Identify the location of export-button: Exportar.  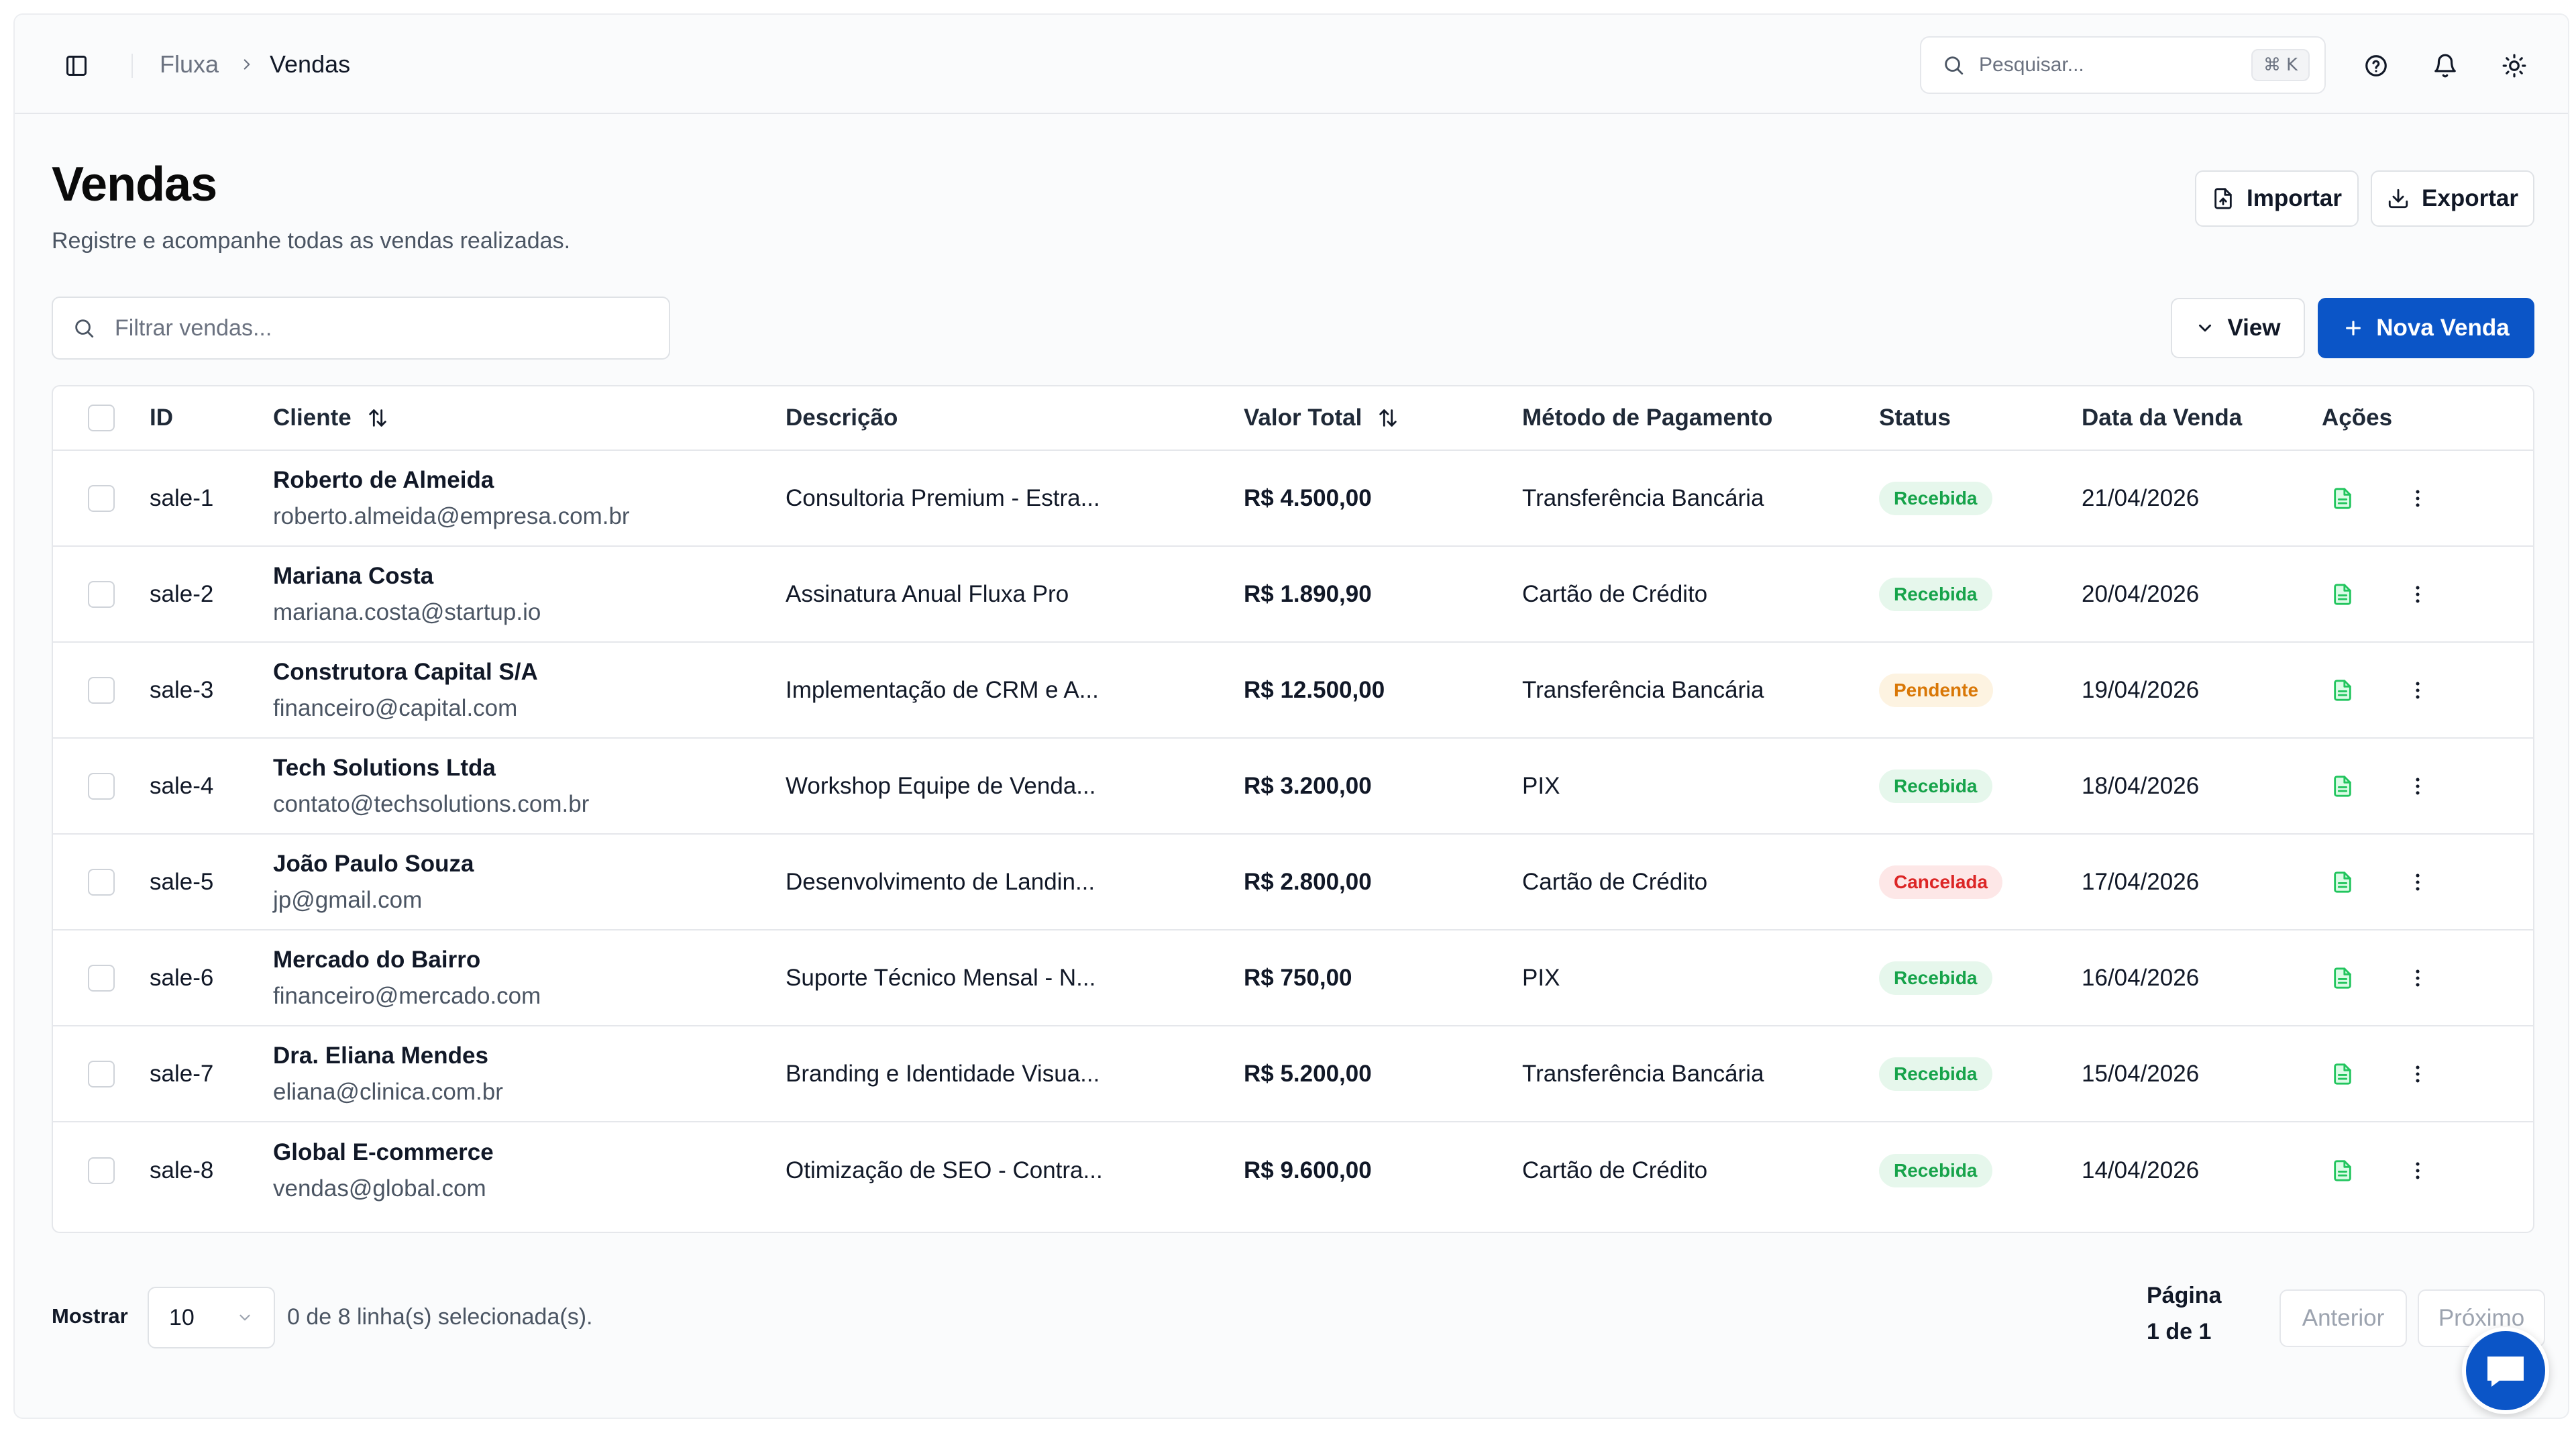
(2452, 198).